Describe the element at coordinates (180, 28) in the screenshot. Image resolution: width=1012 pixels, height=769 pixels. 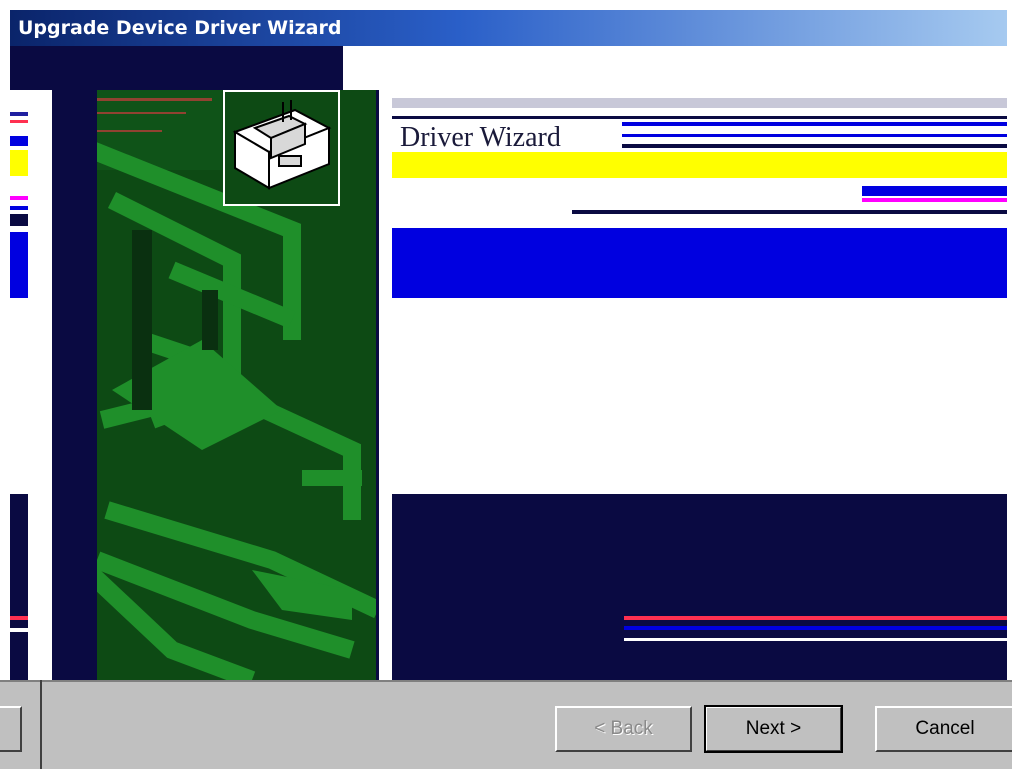
I see `window-title: Upgrade Device Driver Wizard` at that location.